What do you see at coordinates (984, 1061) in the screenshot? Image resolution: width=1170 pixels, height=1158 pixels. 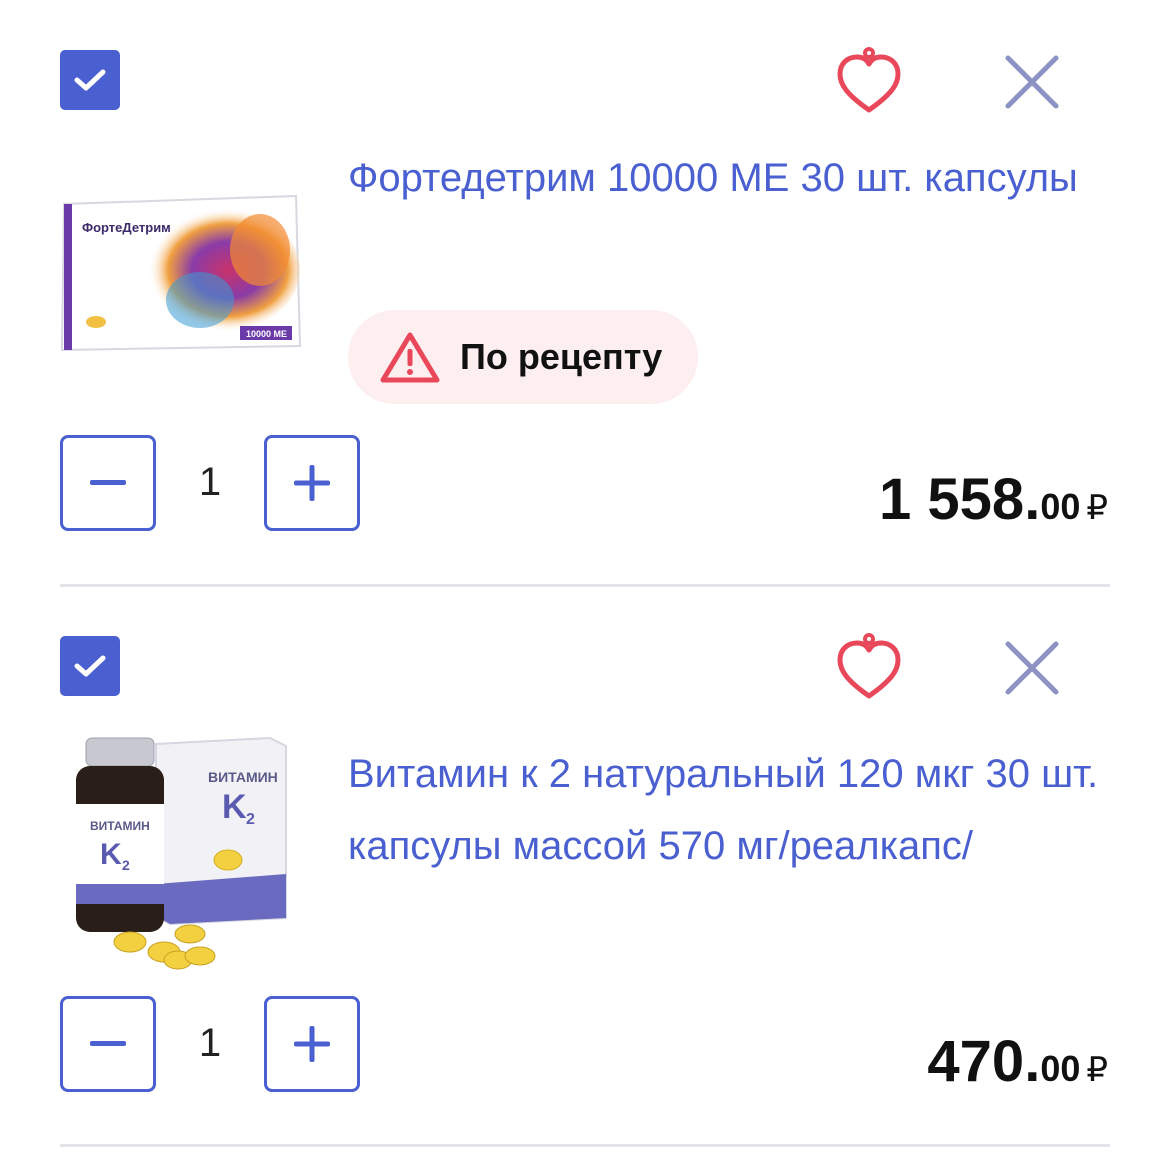 I see `price-main: 470.` at bounding box center [984, 1061].